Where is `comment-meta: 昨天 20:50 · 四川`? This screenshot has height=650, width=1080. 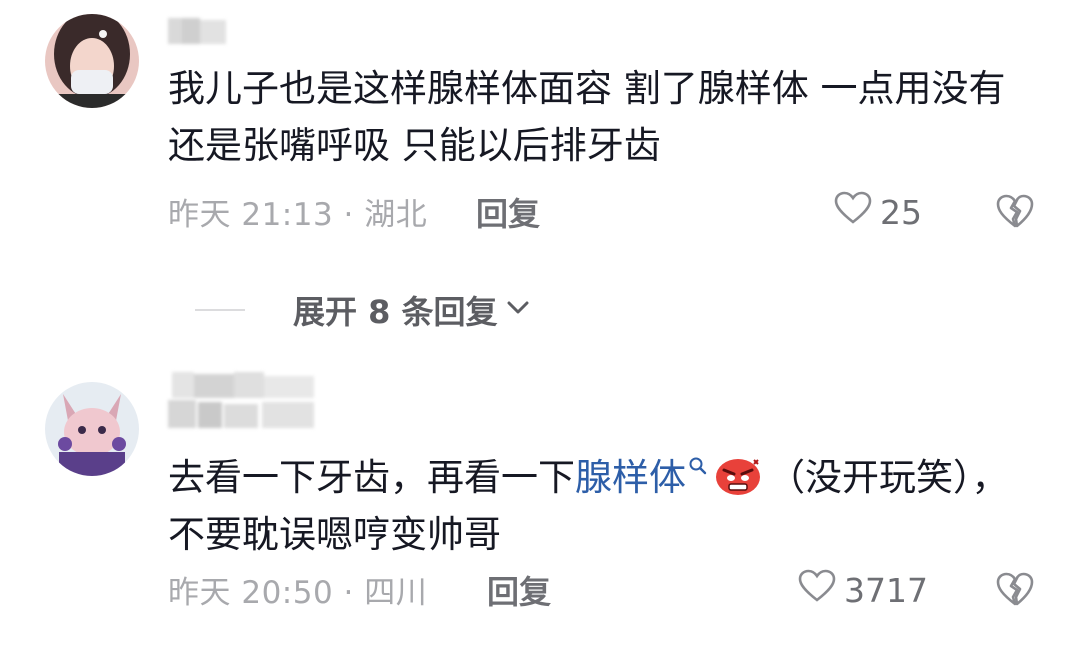
comment-meta: 昨天 20:50 · 四川 is located at coordinates (298, 593).